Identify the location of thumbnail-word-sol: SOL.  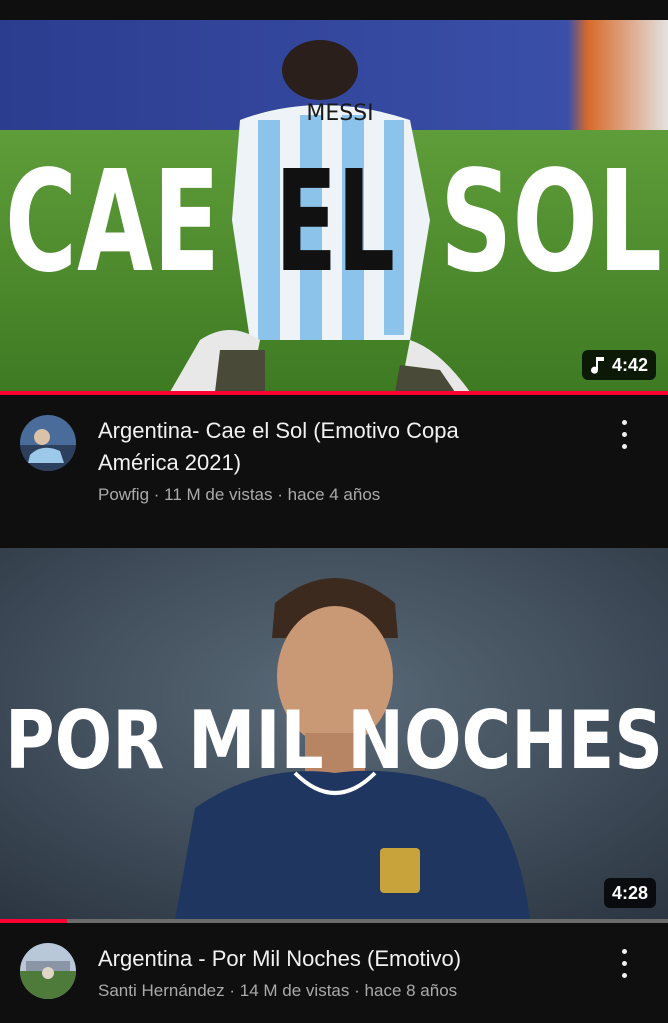
(551, 222).